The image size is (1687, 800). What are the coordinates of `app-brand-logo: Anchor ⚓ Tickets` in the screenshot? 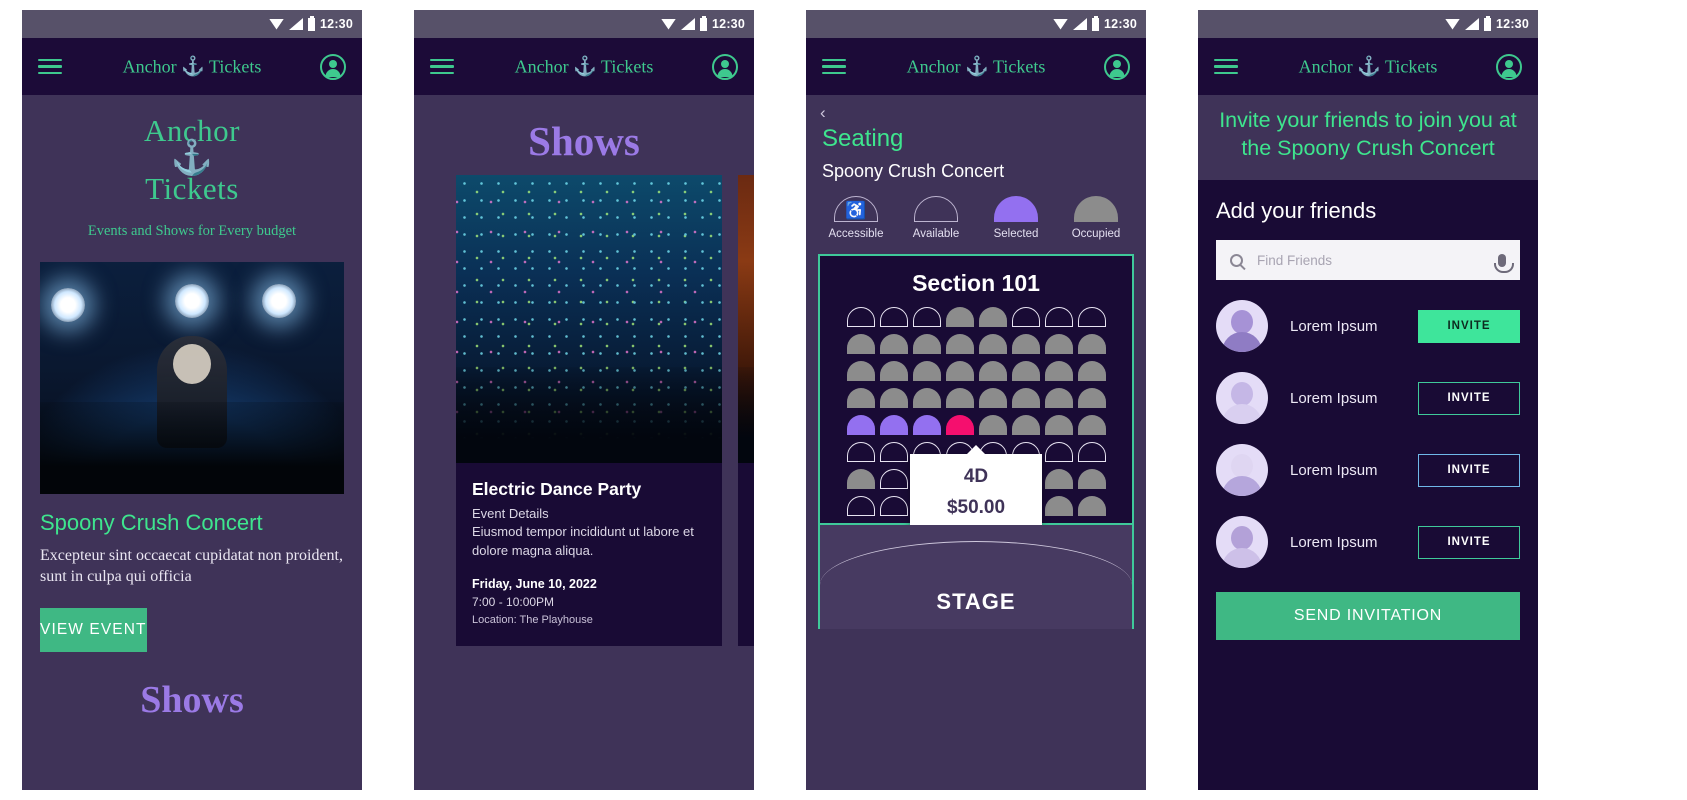 It's located at (1368, 66).